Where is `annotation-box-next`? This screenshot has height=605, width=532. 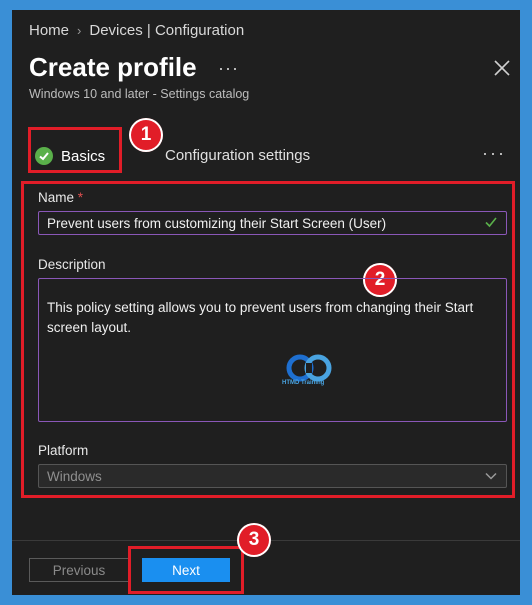
annotation-box-next is located at coordinates (186, 570).